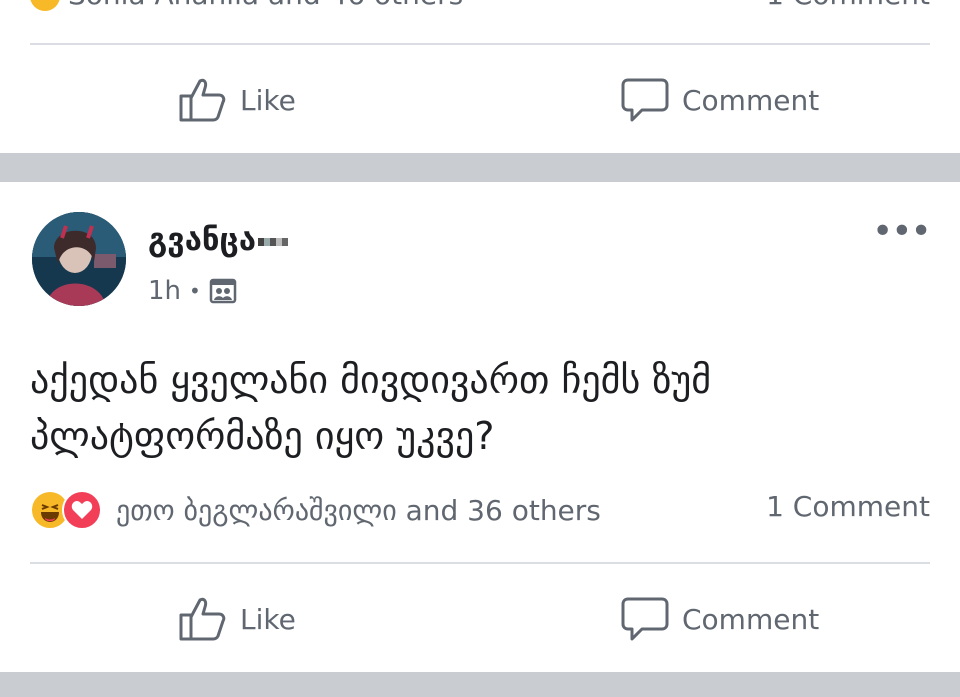 Image resolution: width=960 pixels, height=697 pixels. I want to click on post-text-line: პლატფორმაზე იყო უკვე?, so click(262, 436).